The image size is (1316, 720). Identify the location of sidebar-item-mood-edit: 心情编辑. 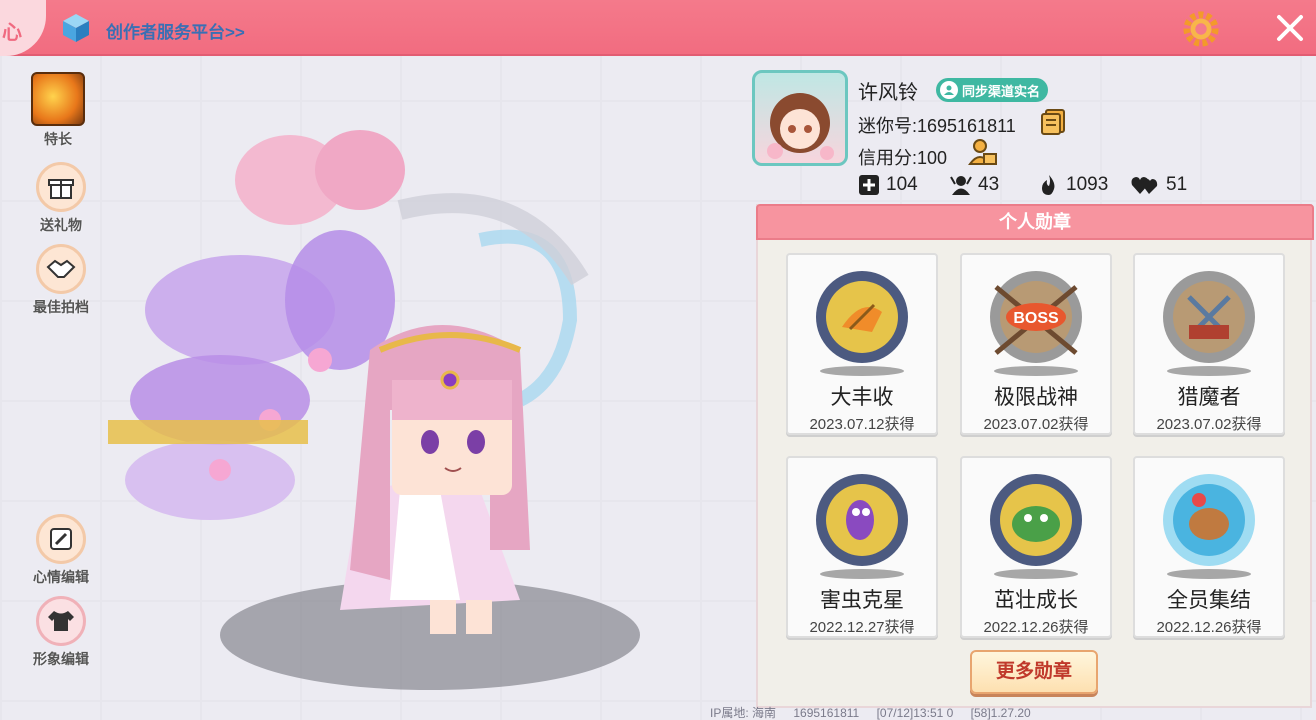
(61, 550).